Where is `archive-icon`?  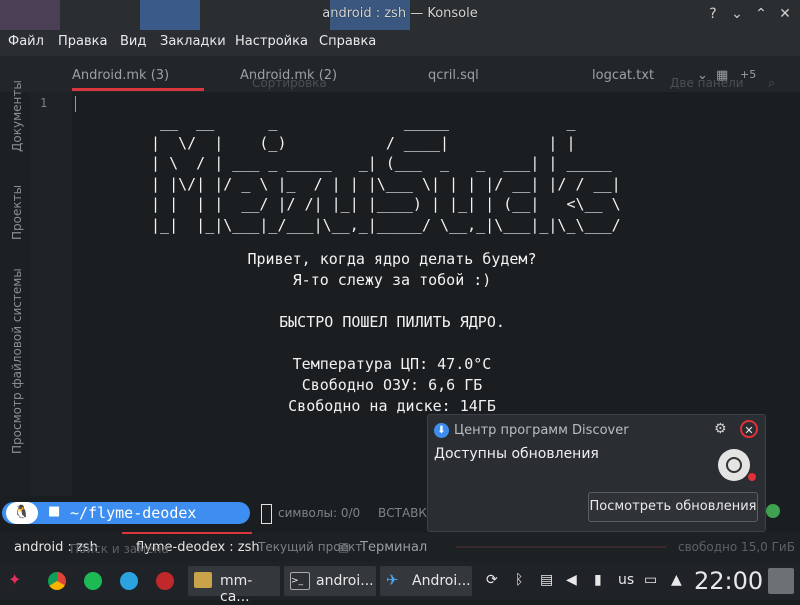
archive-icon is located at coordinates (203, 580).